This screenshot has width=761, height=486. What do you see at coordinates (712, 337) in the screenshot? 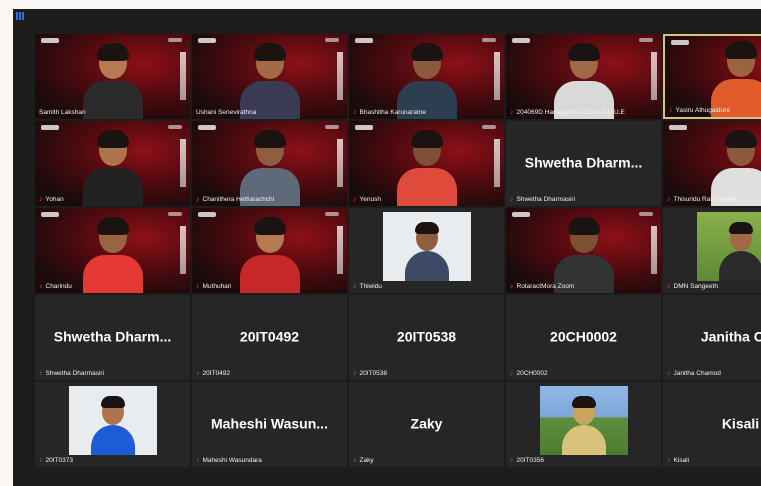
I see `participant-tile: Janitha Cha ♪Janitha Chamod` at bounding box center [712, 337].